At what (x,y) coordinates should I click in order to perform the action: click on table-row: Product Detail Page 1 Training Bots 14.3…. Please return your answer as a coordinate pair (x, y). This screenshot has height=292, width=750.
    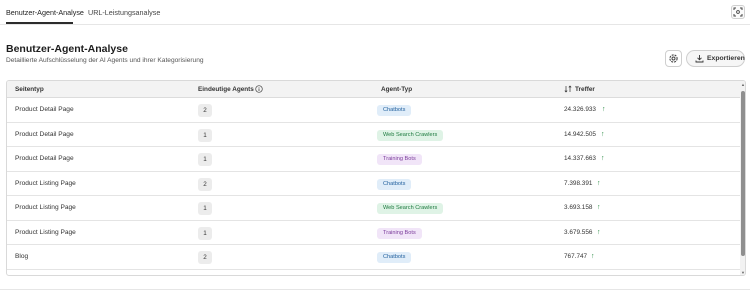
    Looking at the image, I should click on (373, 159).